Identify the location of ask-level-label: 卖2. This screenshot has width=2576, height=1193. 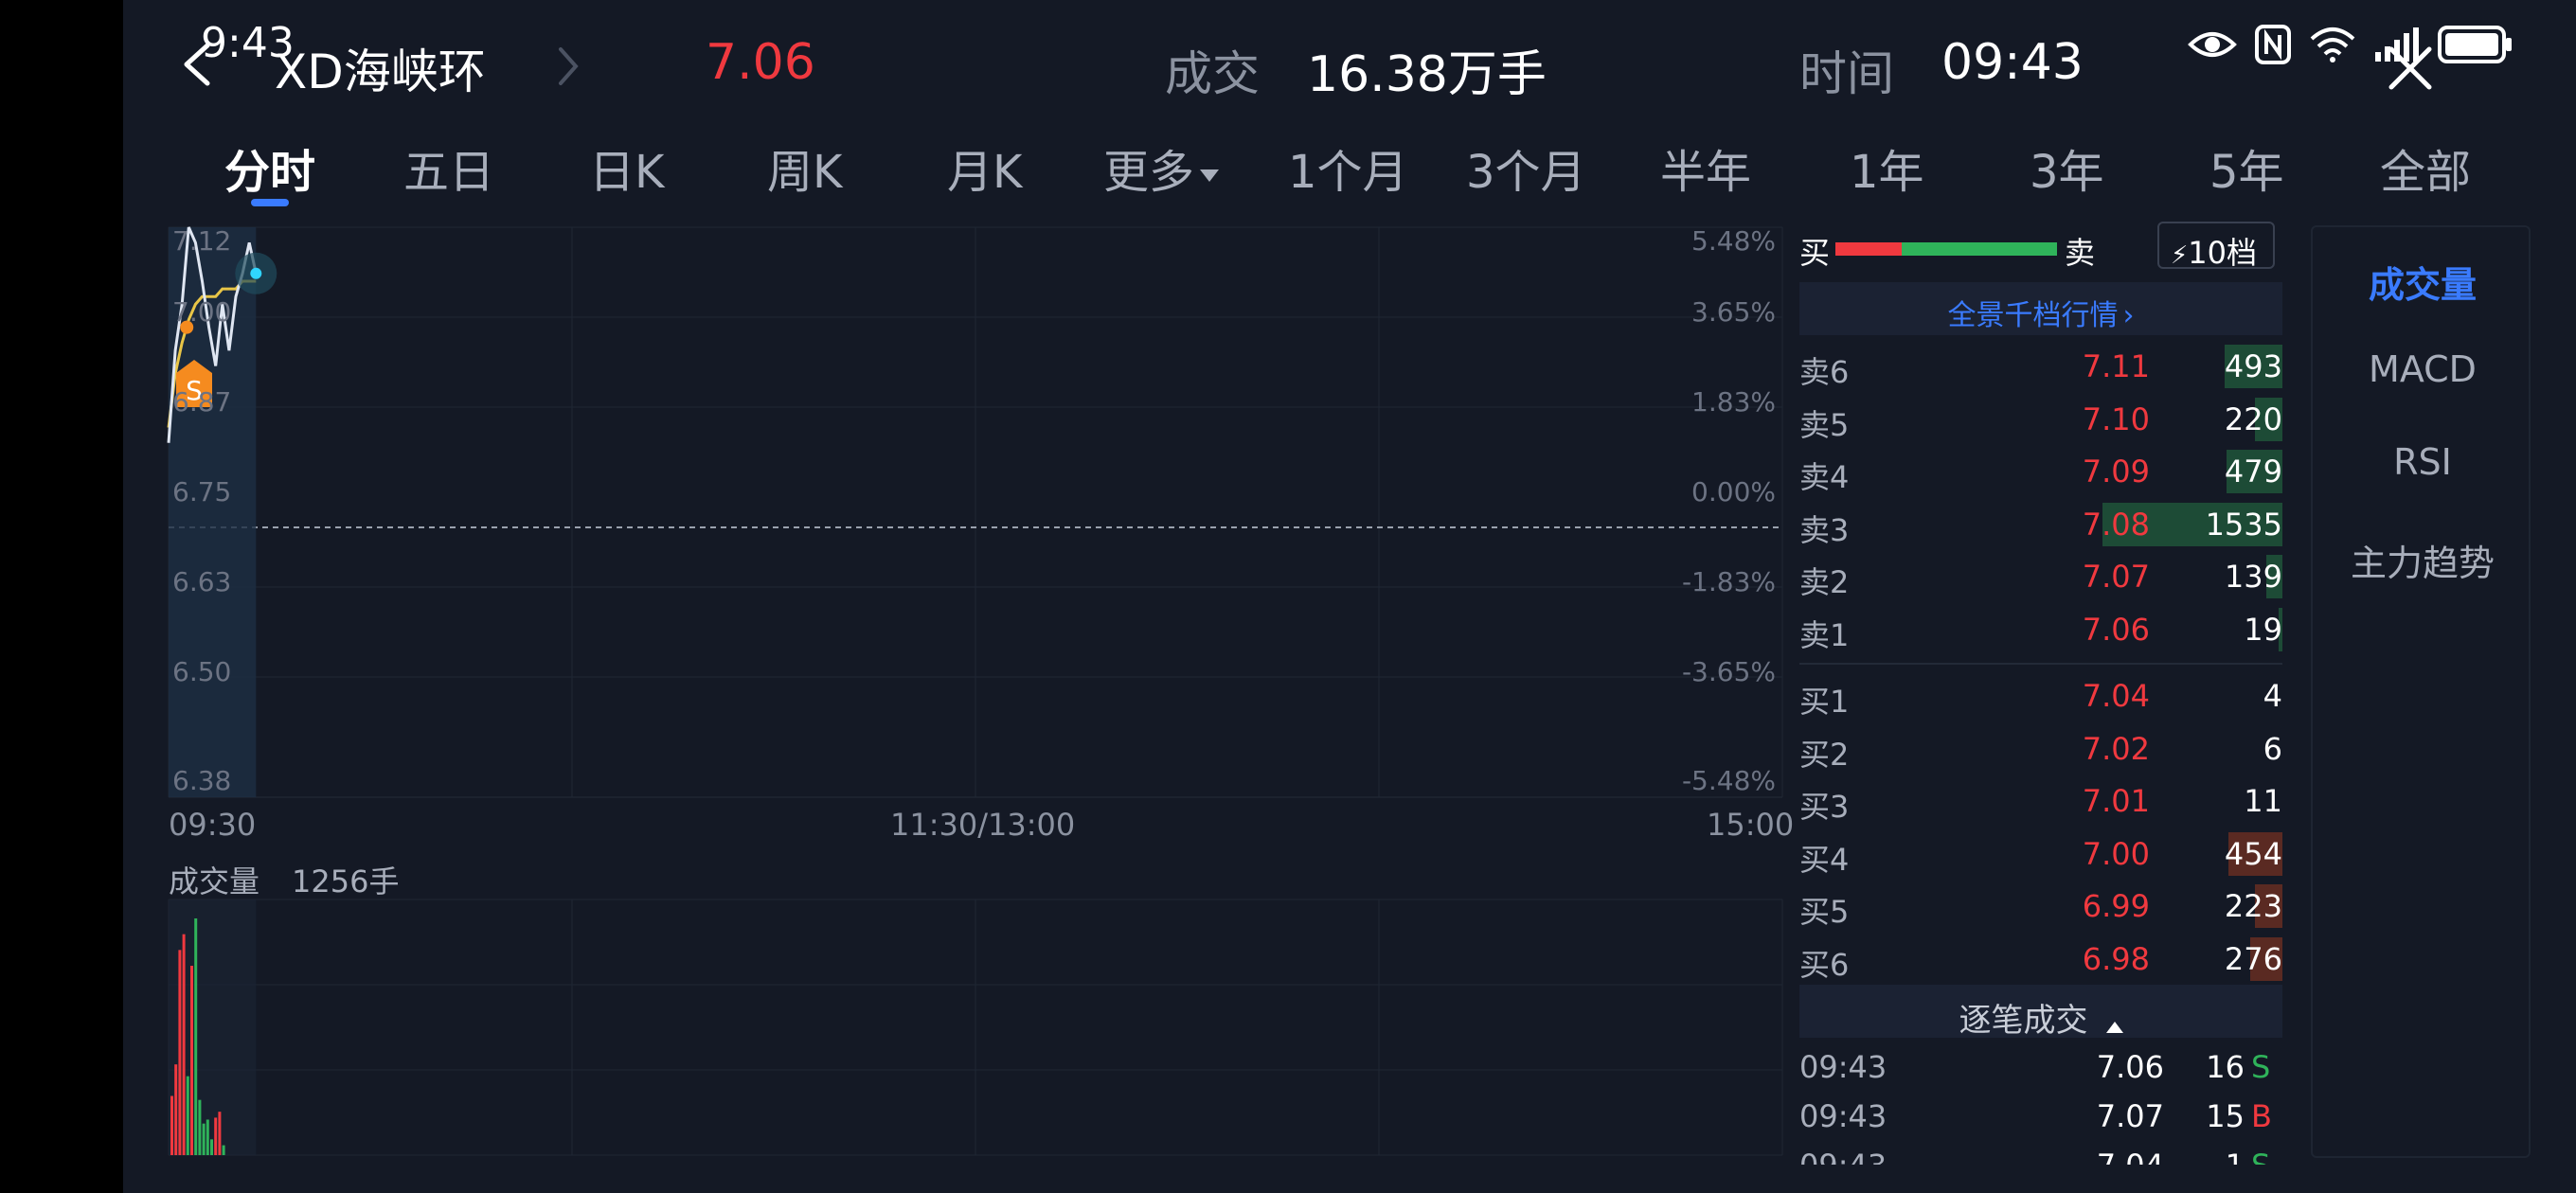
(1824, 582).